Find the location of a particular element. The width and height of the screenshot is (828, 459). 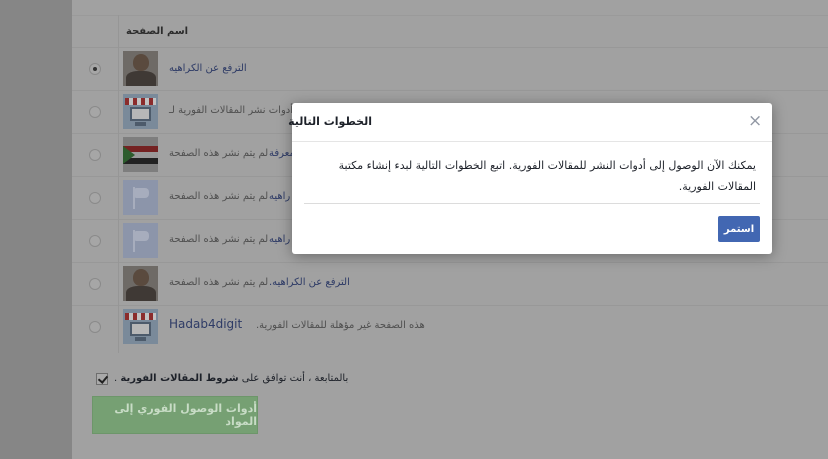

page-name: Hadab4digit is located at coordinates (205, 324).